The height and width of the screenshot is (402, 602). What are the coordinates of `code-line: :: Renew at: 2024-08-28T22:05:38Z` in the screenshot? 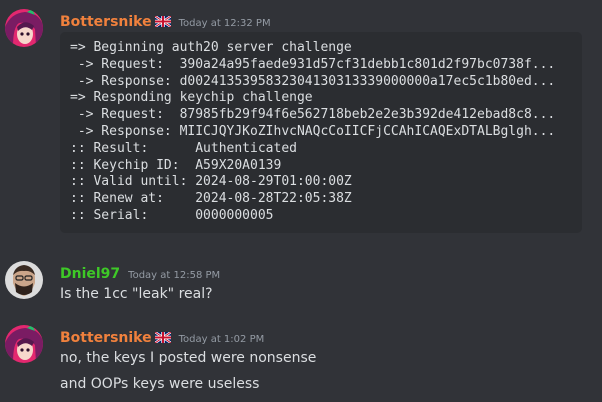 It's located at (211, 199).